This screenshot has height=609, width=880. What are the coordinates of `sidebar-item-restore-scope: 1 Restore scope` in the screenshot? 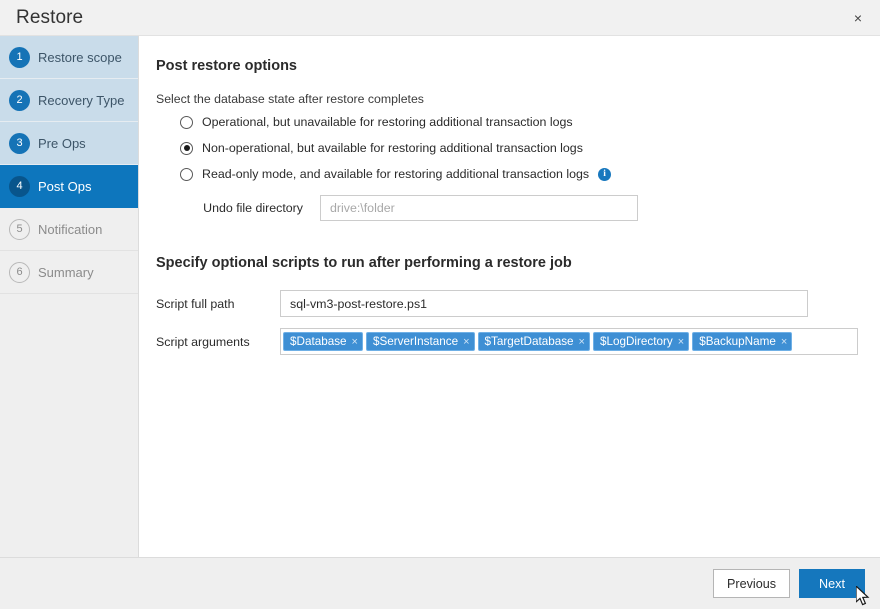 It's located at (69, 57).